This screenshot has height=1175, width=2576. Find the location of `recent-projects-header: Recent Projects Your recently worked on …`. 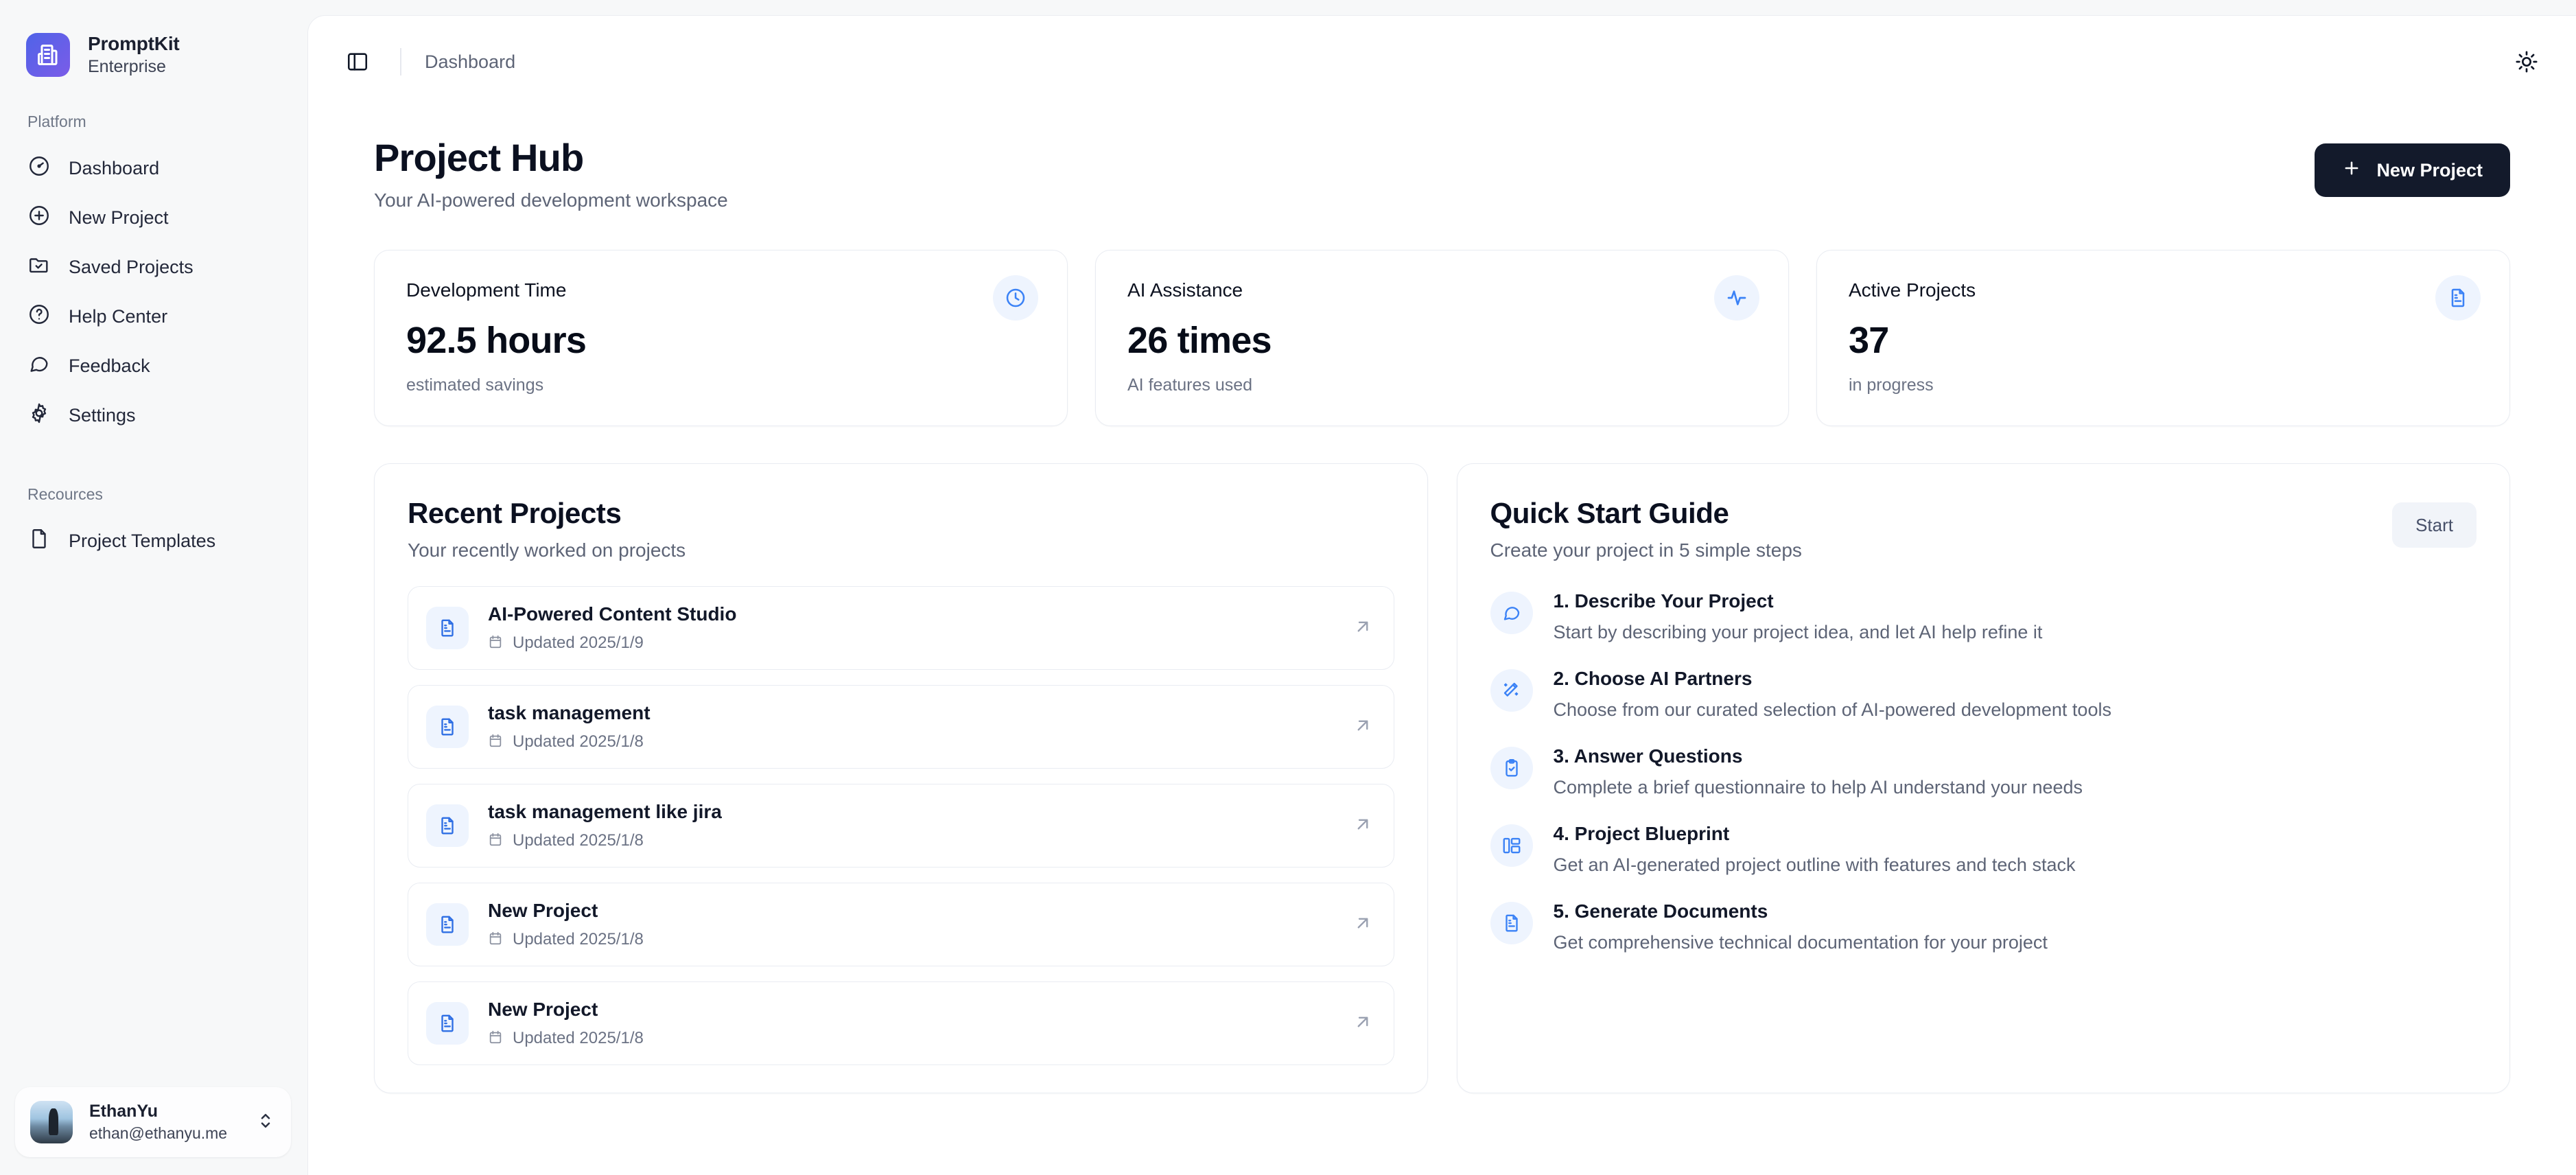

recent-projects-header: Recent Projects Your recently worked on … is located at coordinates (901, 529).